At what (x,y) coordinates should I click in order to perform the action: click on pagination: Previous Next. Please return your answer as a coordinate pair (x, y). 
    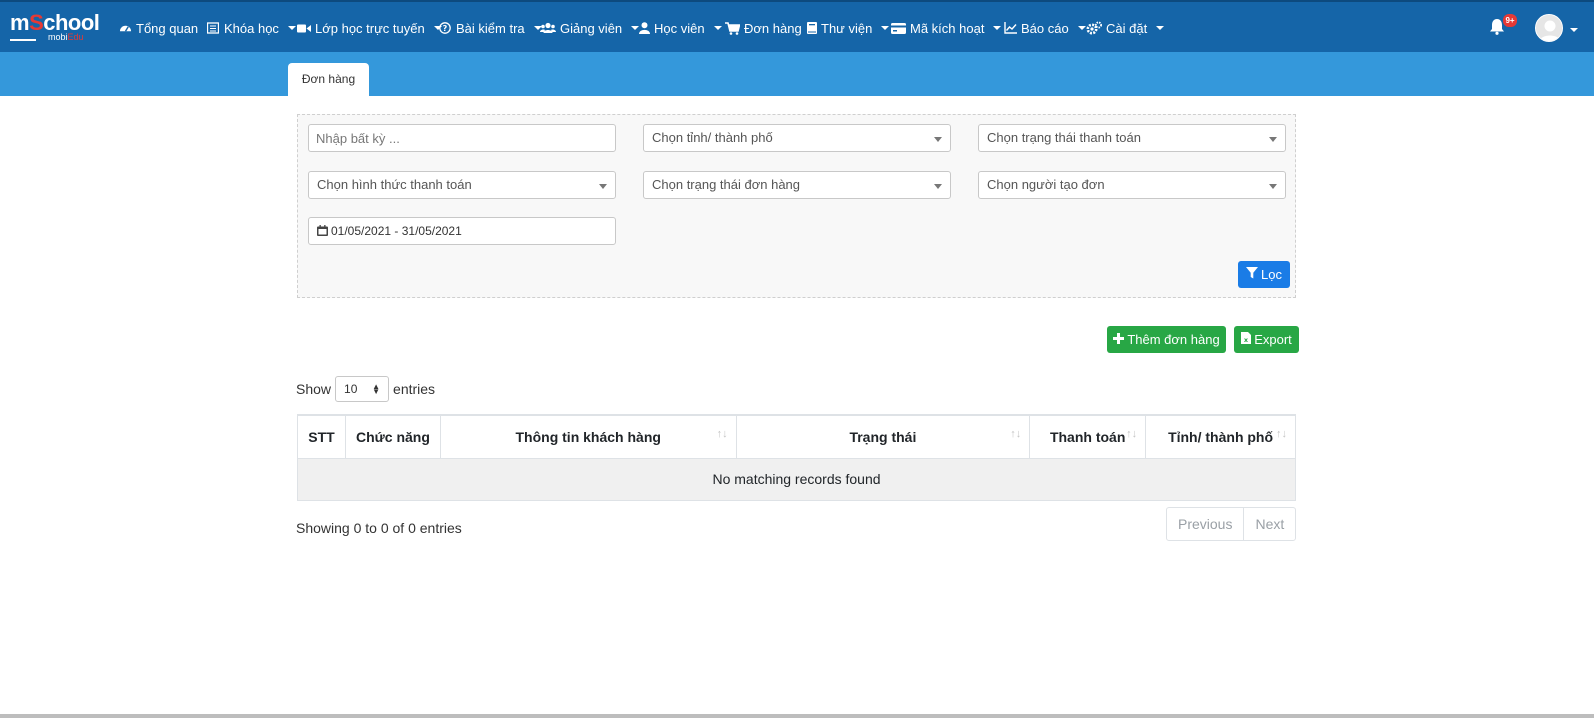
    Looking at the image, I should click on (1231, 524).